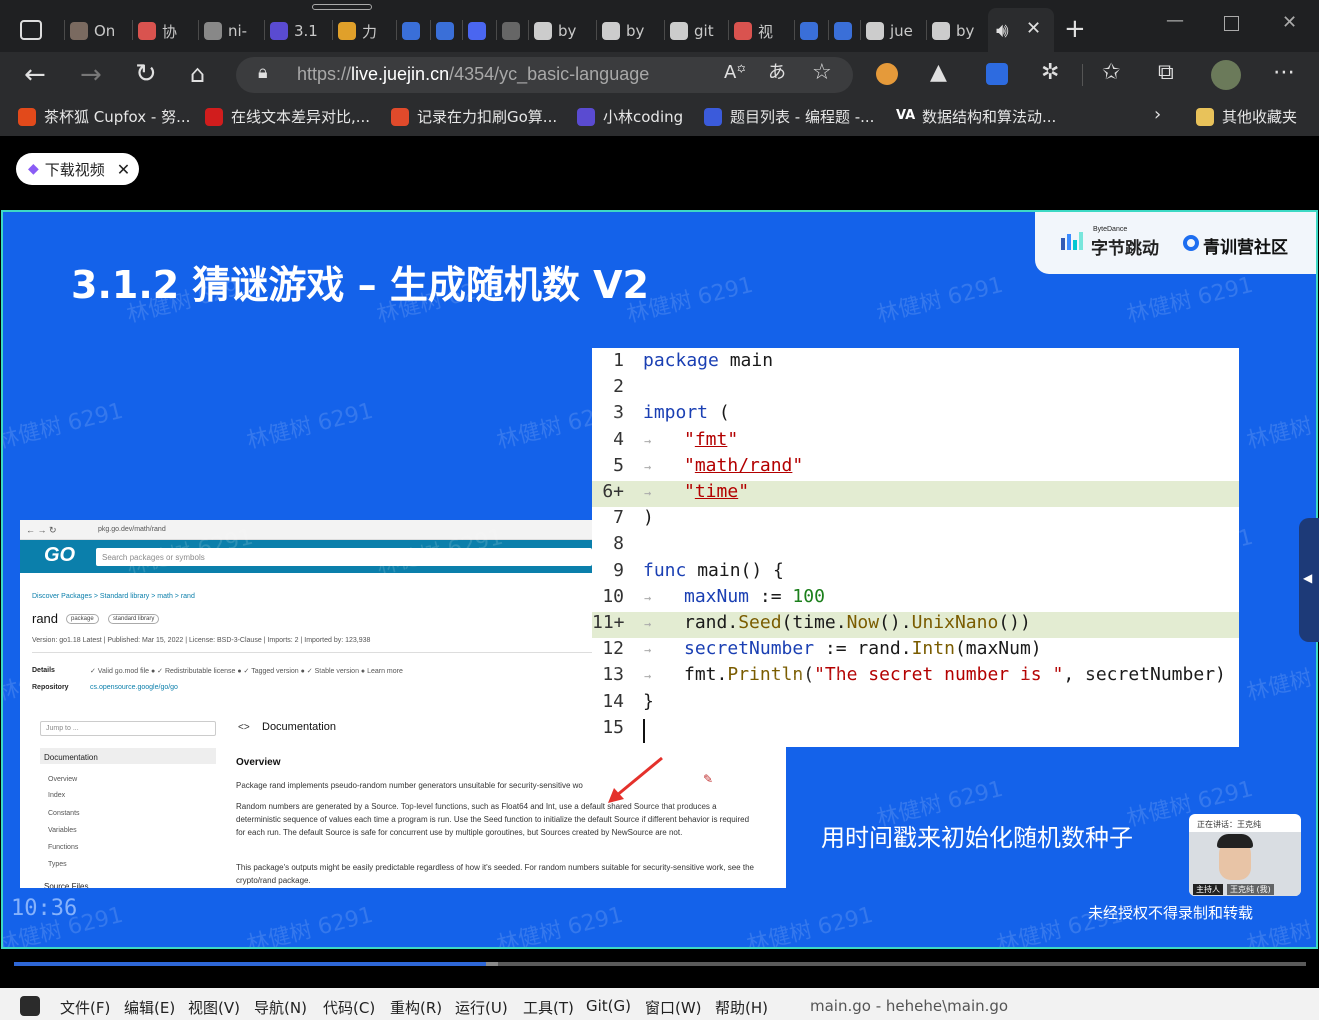 This screenshot has width=1319, height=1020. Describe the element at coordinates (31, 30) in the screenshot. I see `tab-actions-icon` at that location.